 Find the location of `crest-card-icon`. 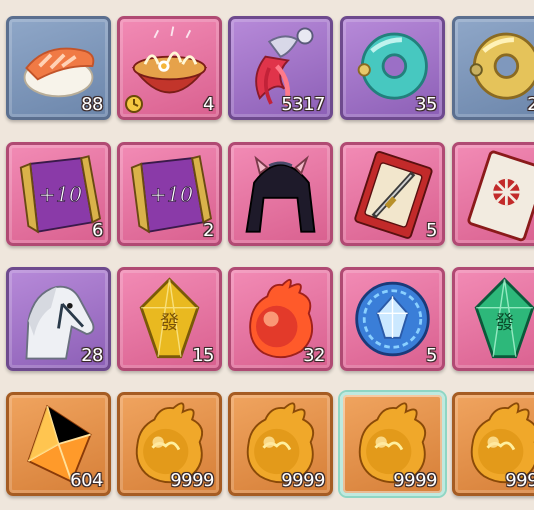

crest-card-icon is located at coordinates (500, 196).